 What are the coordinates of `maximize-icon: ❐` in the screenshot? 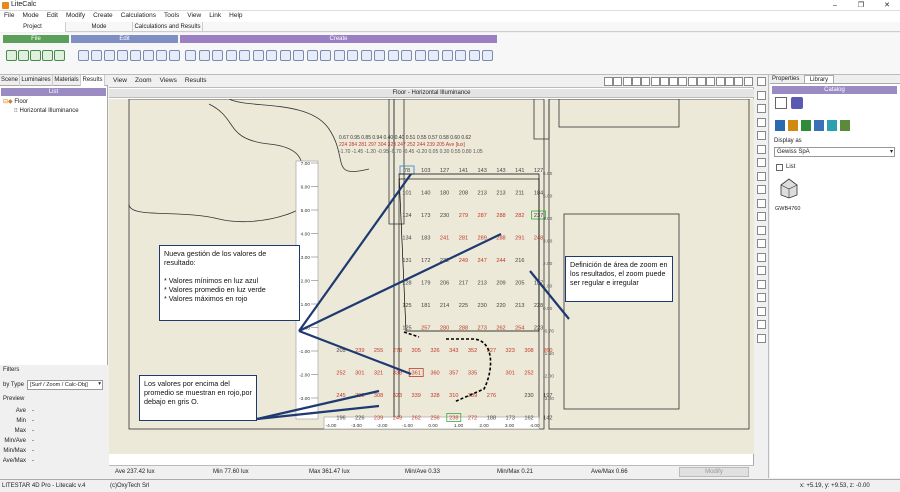 It's located at (861, 5).